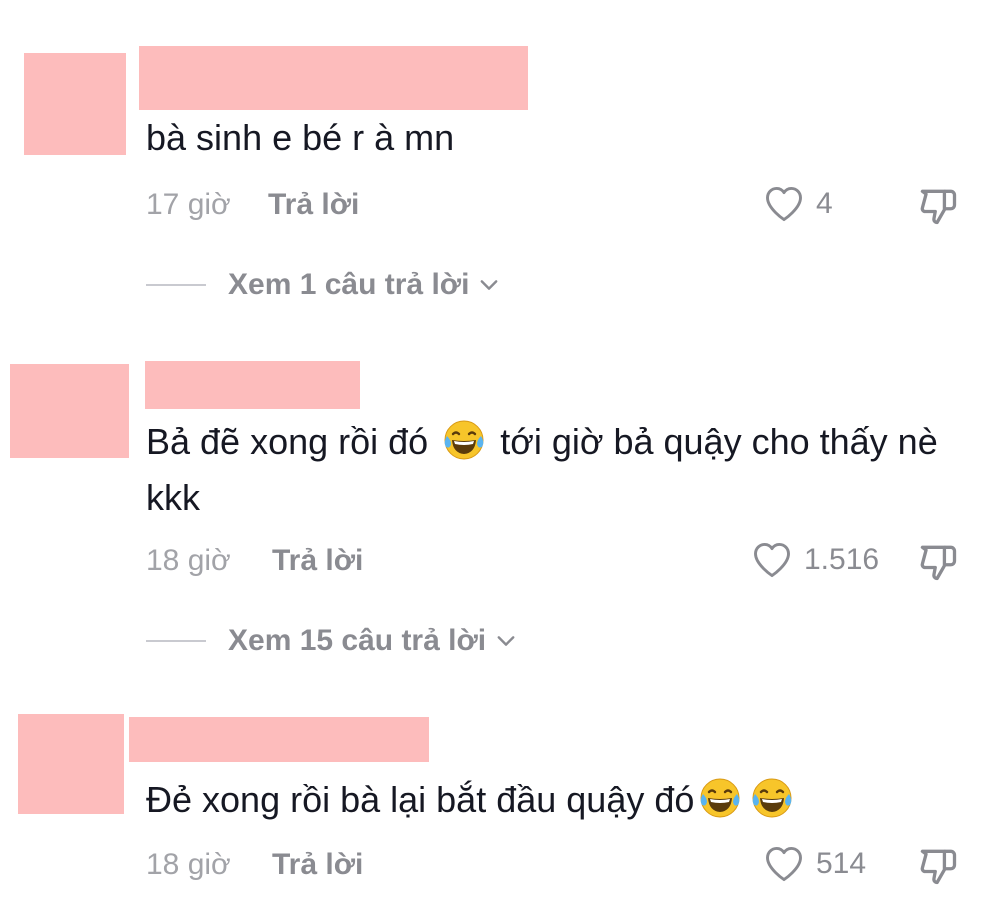  I want to click on like-button: 1.516, so click(814, 560).